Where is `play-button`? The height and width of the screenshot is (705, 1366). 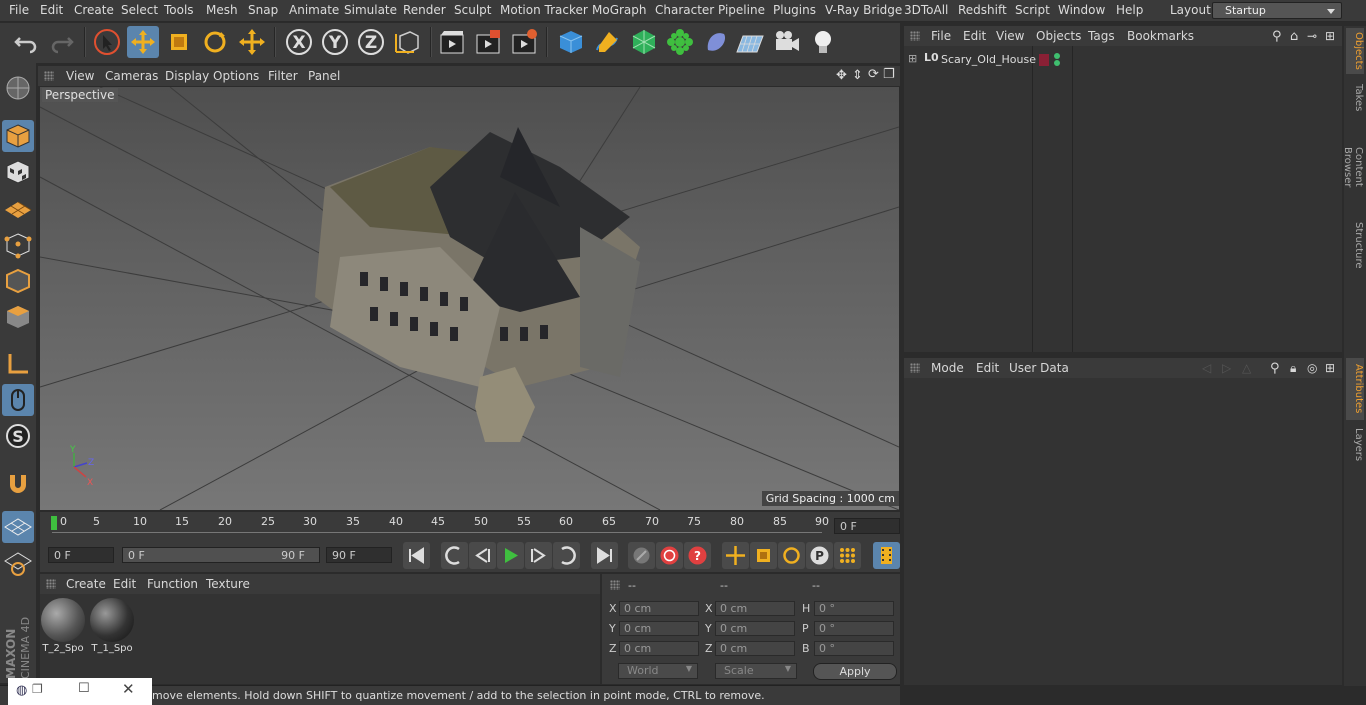 play-button is located at coordinates (510, 555).